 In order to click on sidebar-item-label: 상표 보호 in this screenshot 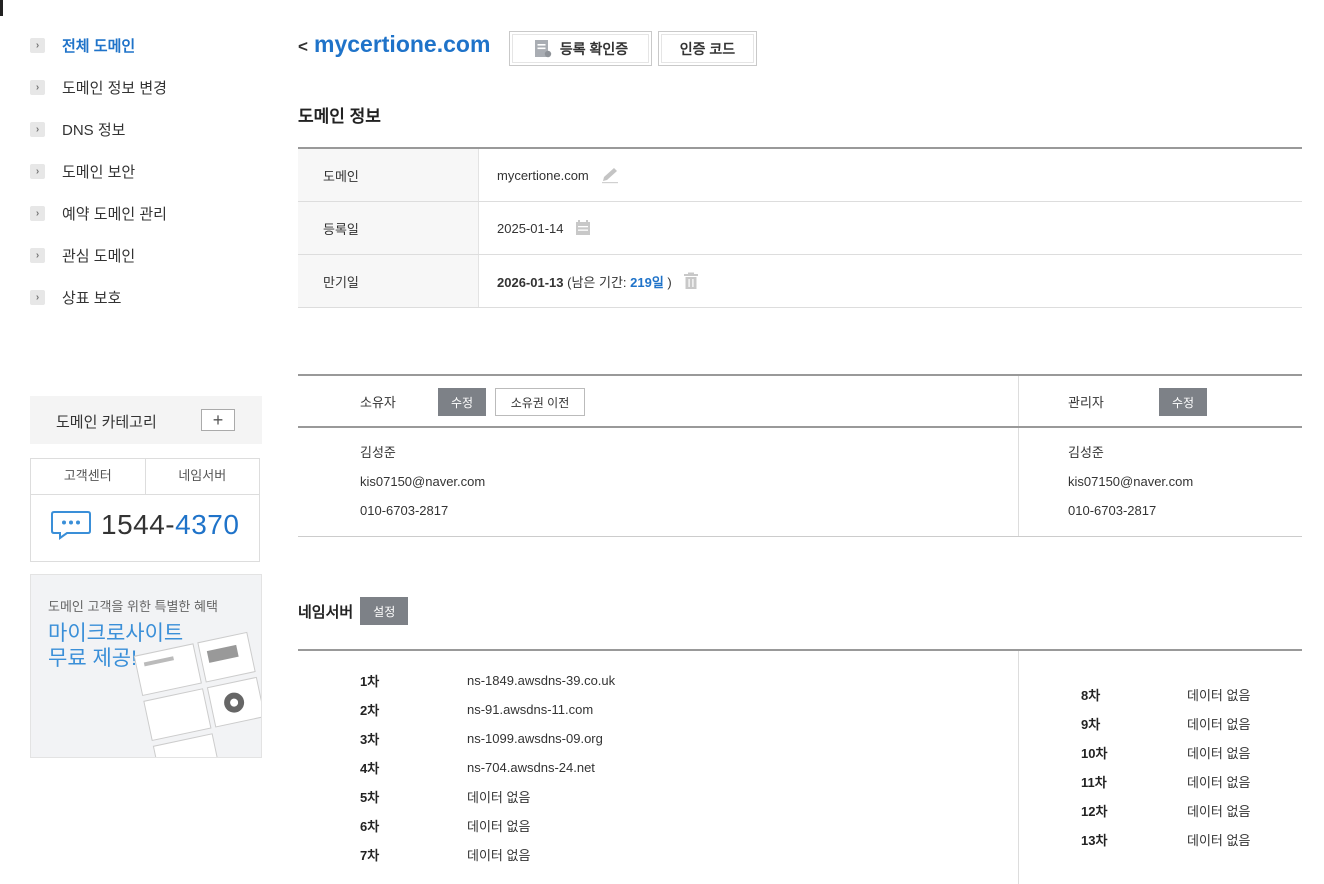, I will do `click(92, 298)`.